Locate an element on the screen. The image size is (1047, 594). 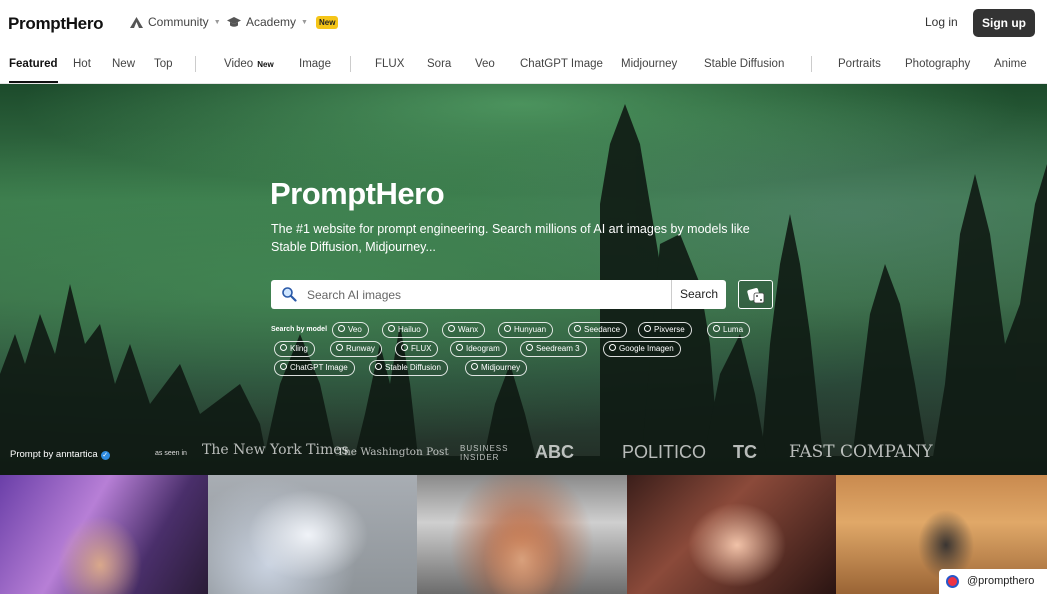
model-chip-label: FLUX is located at coordinates (421, 348).